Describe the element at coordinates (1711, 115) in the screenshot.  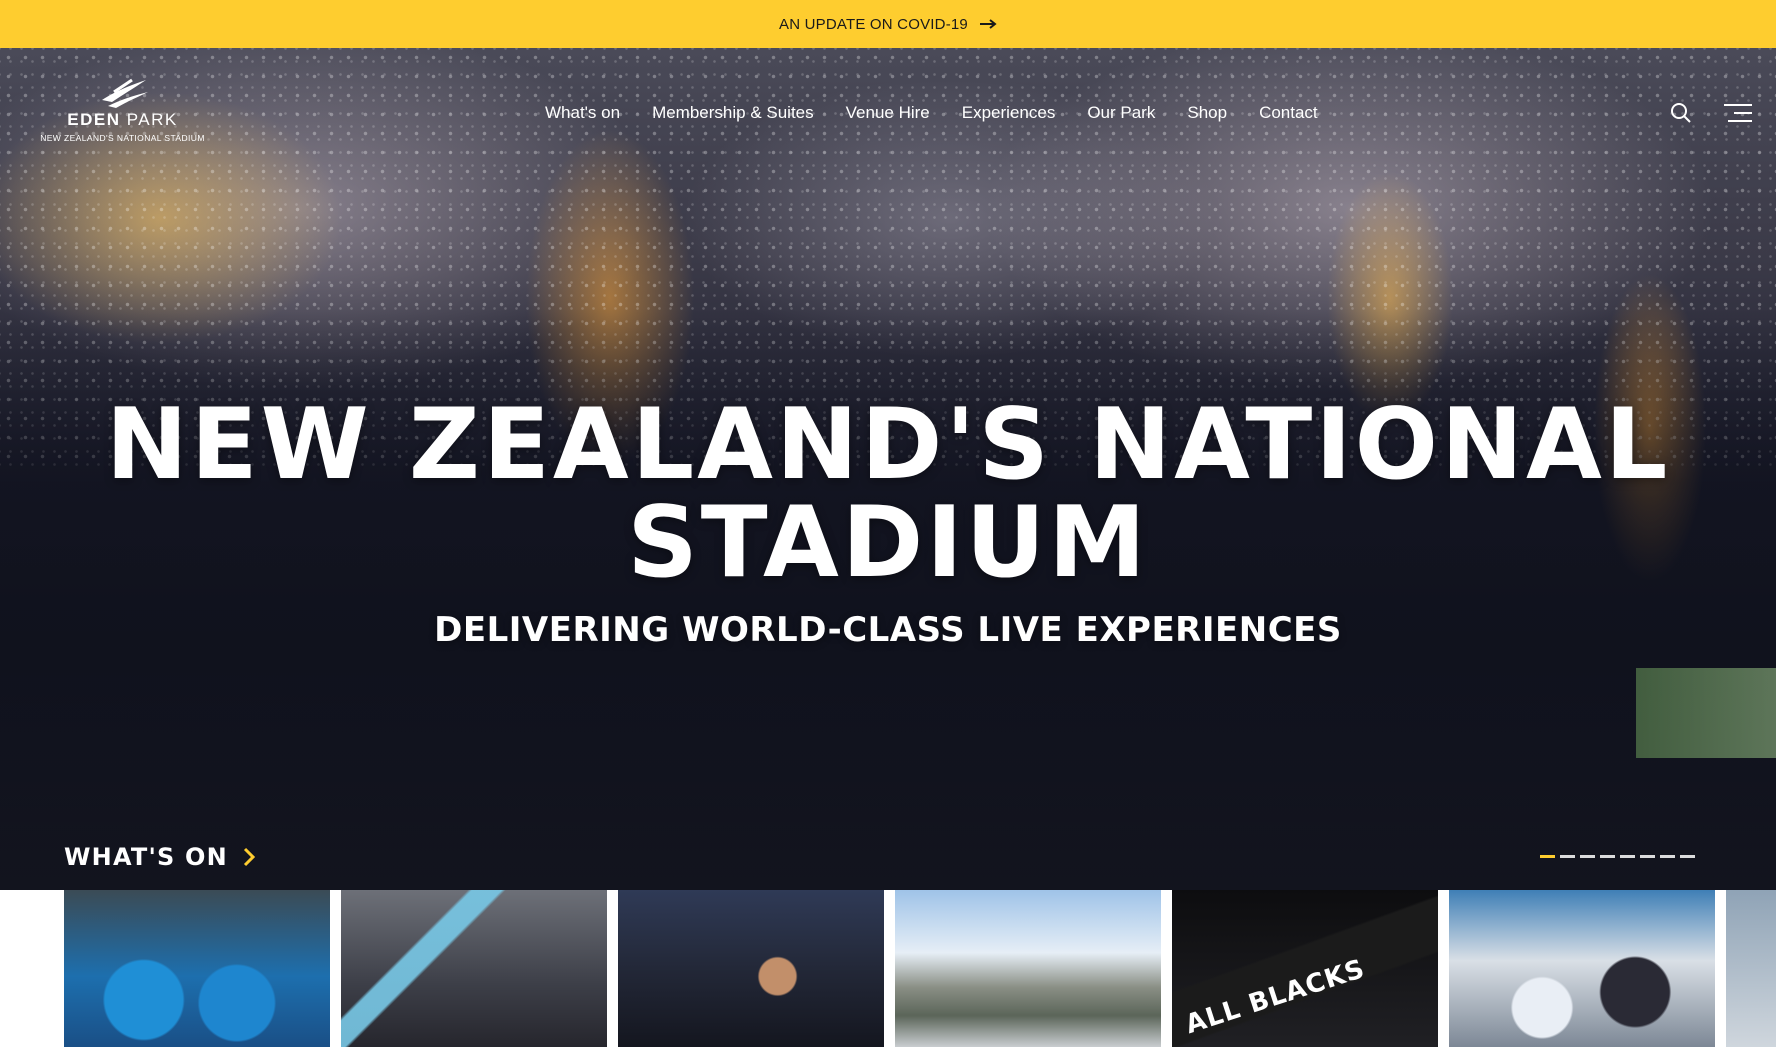
I see `header-actions` at that location.